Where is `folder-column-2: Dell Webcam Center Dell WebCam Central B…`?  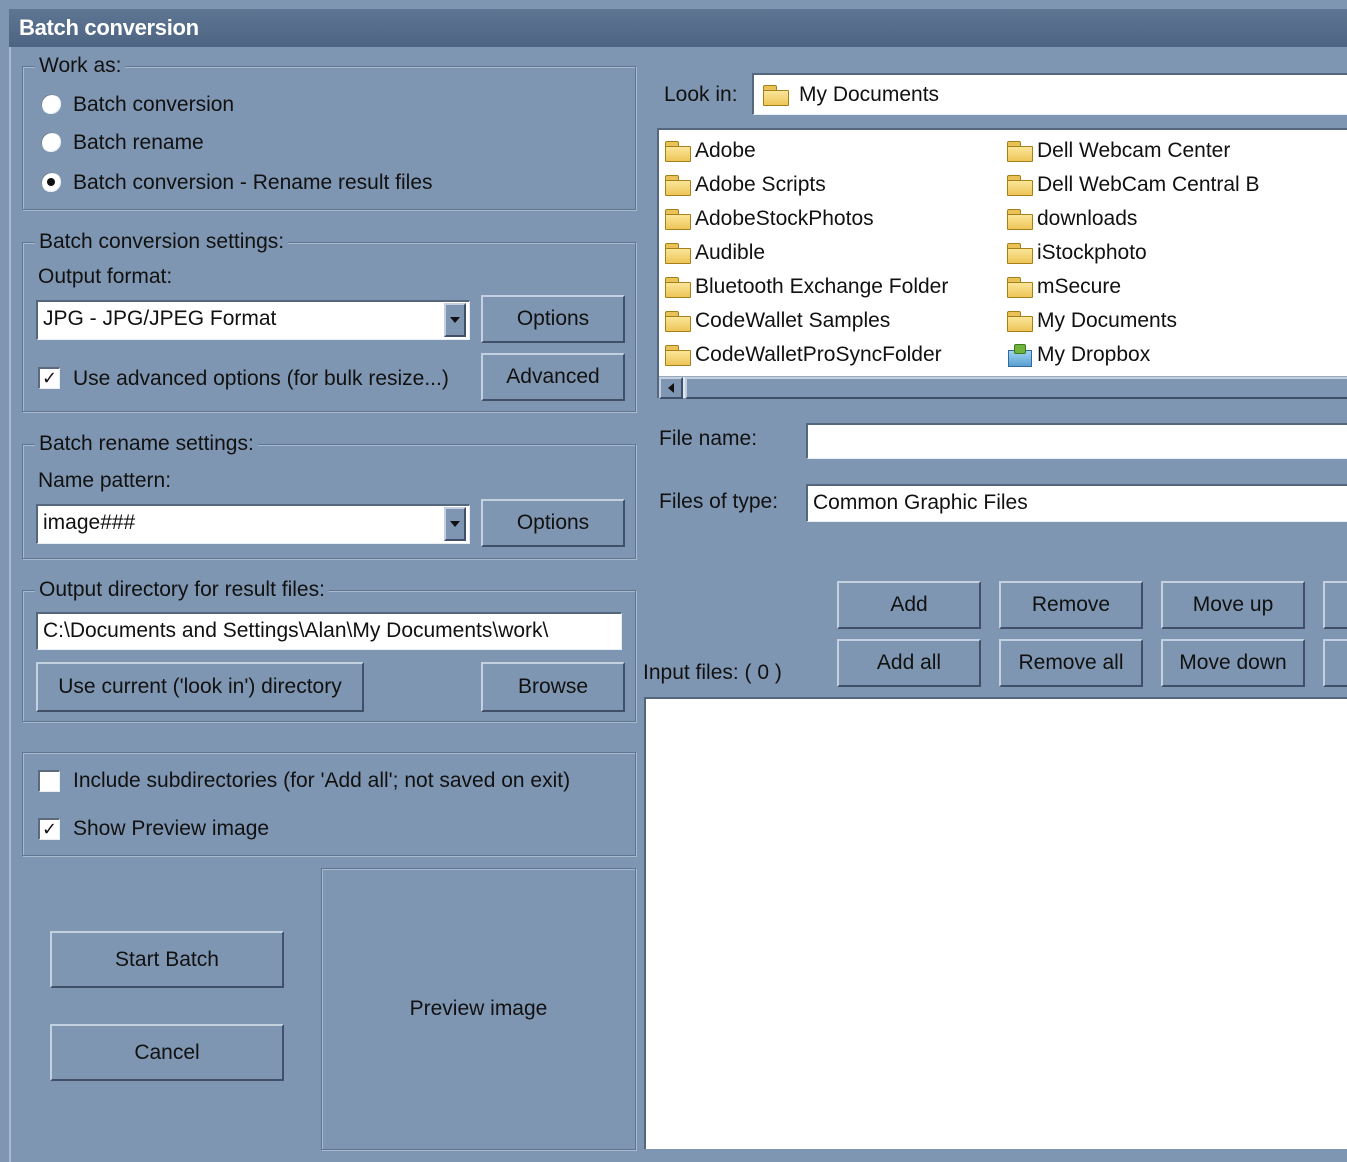 folder-column-2: Dell Webcam Center Dell WebCam Central B… is located at coordinates (1133, 253).